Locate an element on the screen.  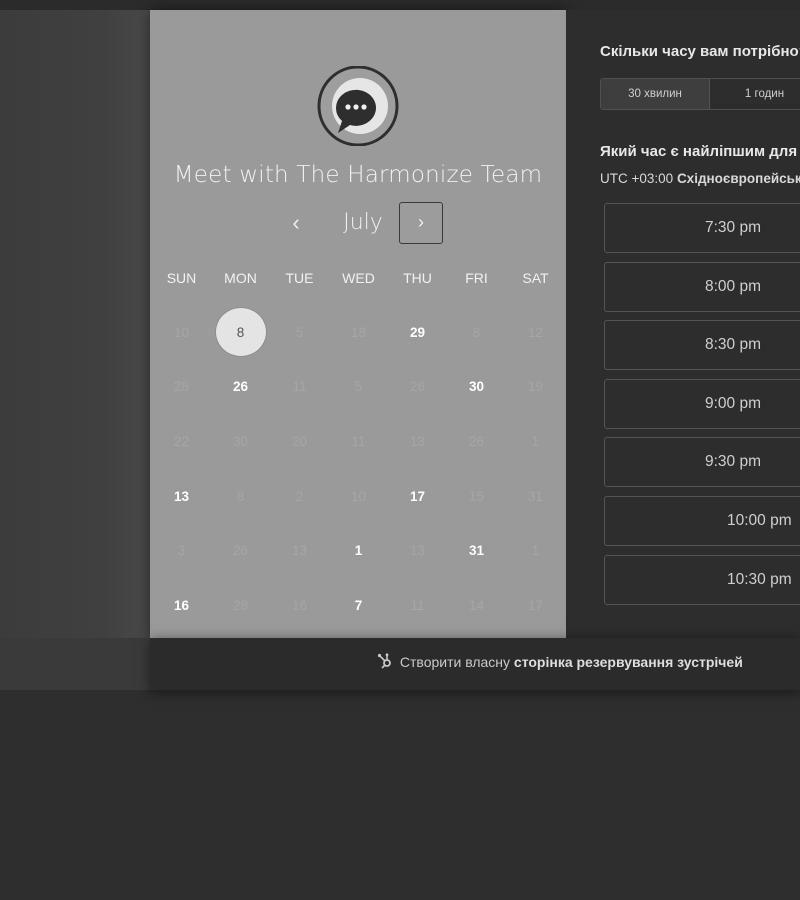
calendar-day-unavailable: 16 is located at coordinates (299, 605).